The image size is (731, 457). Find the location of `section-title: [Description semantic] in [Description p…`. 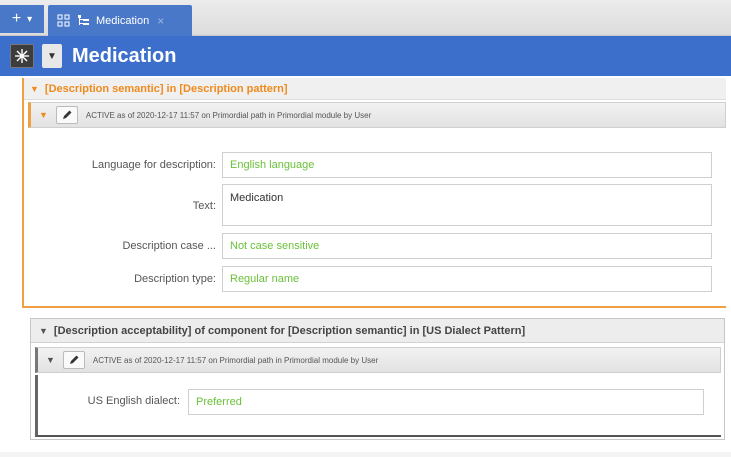

section-title: [Description semantic] in [Description p… is located at coordinates (166, 88).